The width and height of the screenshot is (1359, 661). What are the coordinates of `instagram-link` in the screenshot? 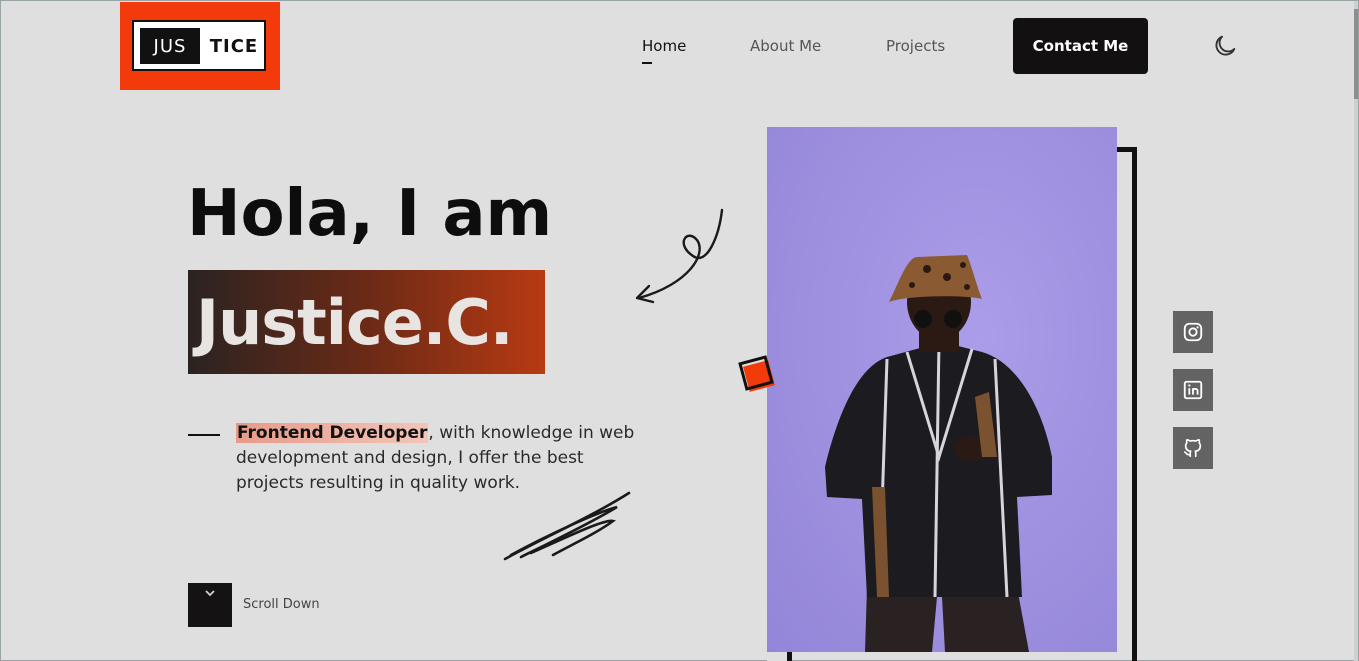 It's located at (1193, 332).